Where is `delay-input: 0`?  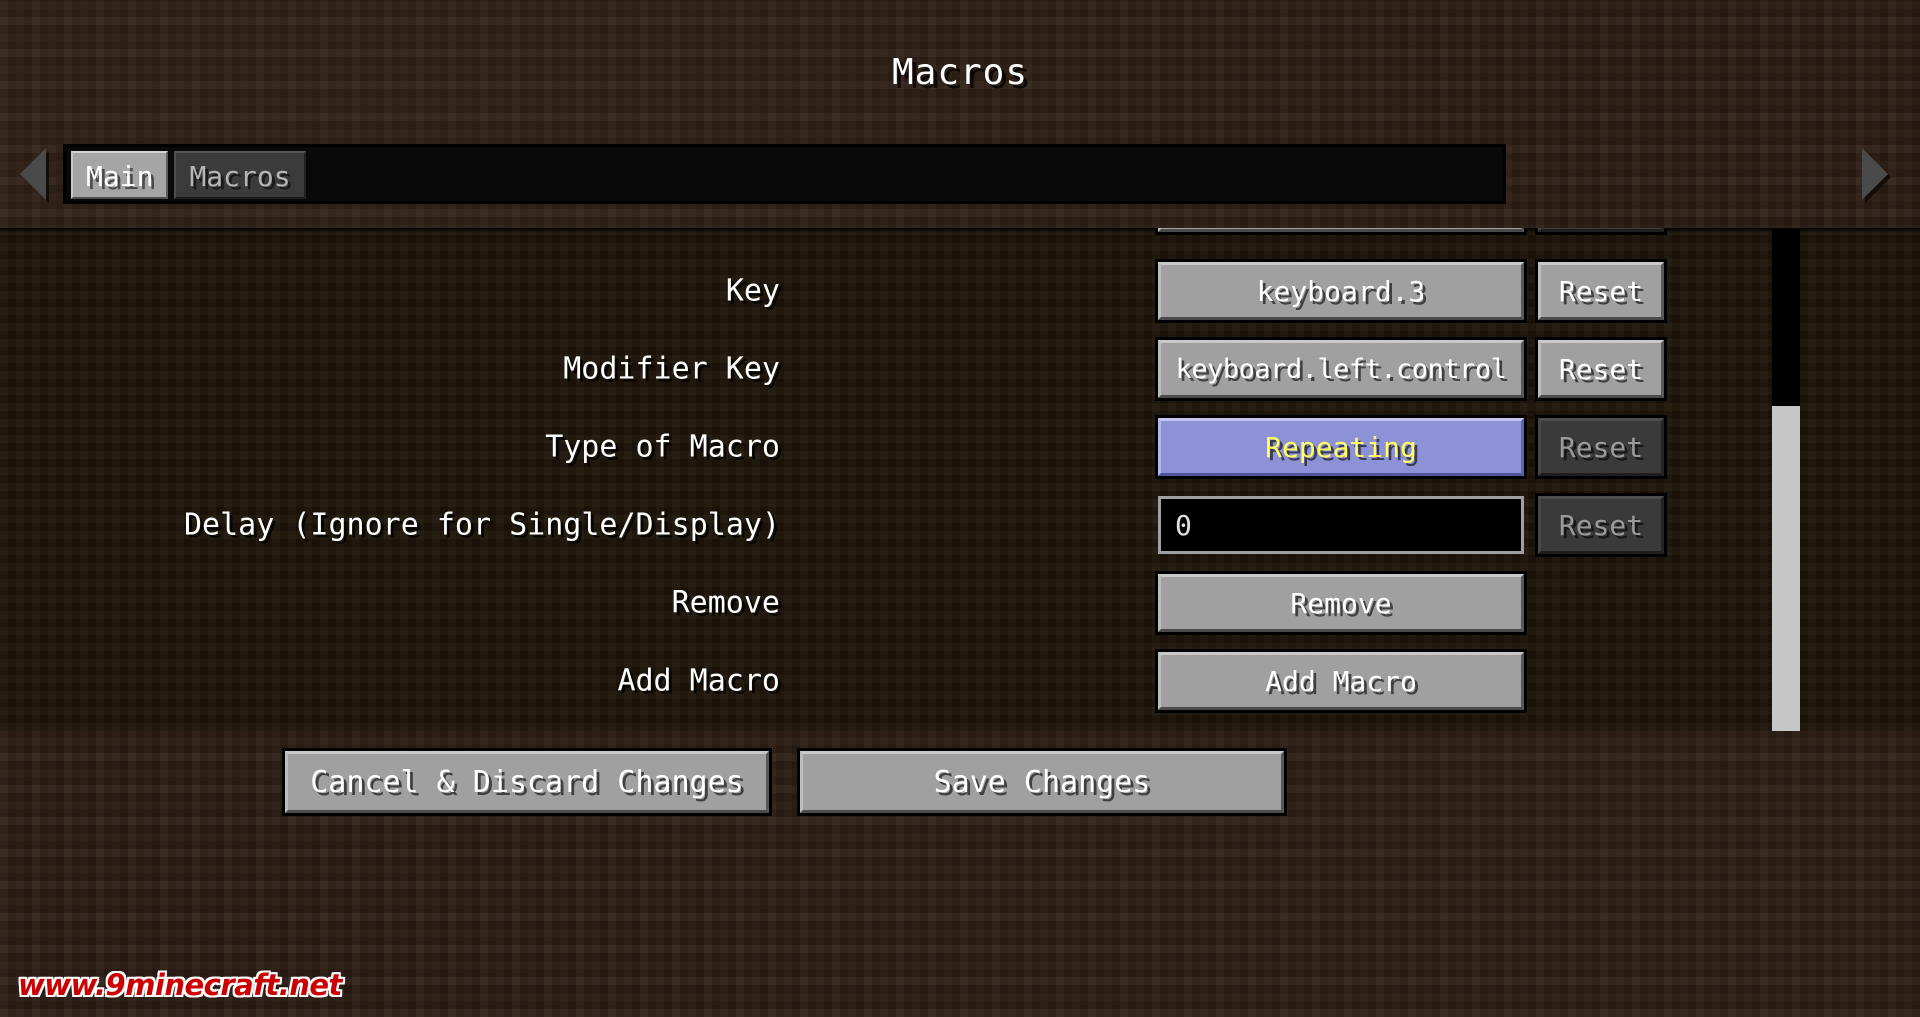 delay-input: 0 is located at coordinates (1341, 525).